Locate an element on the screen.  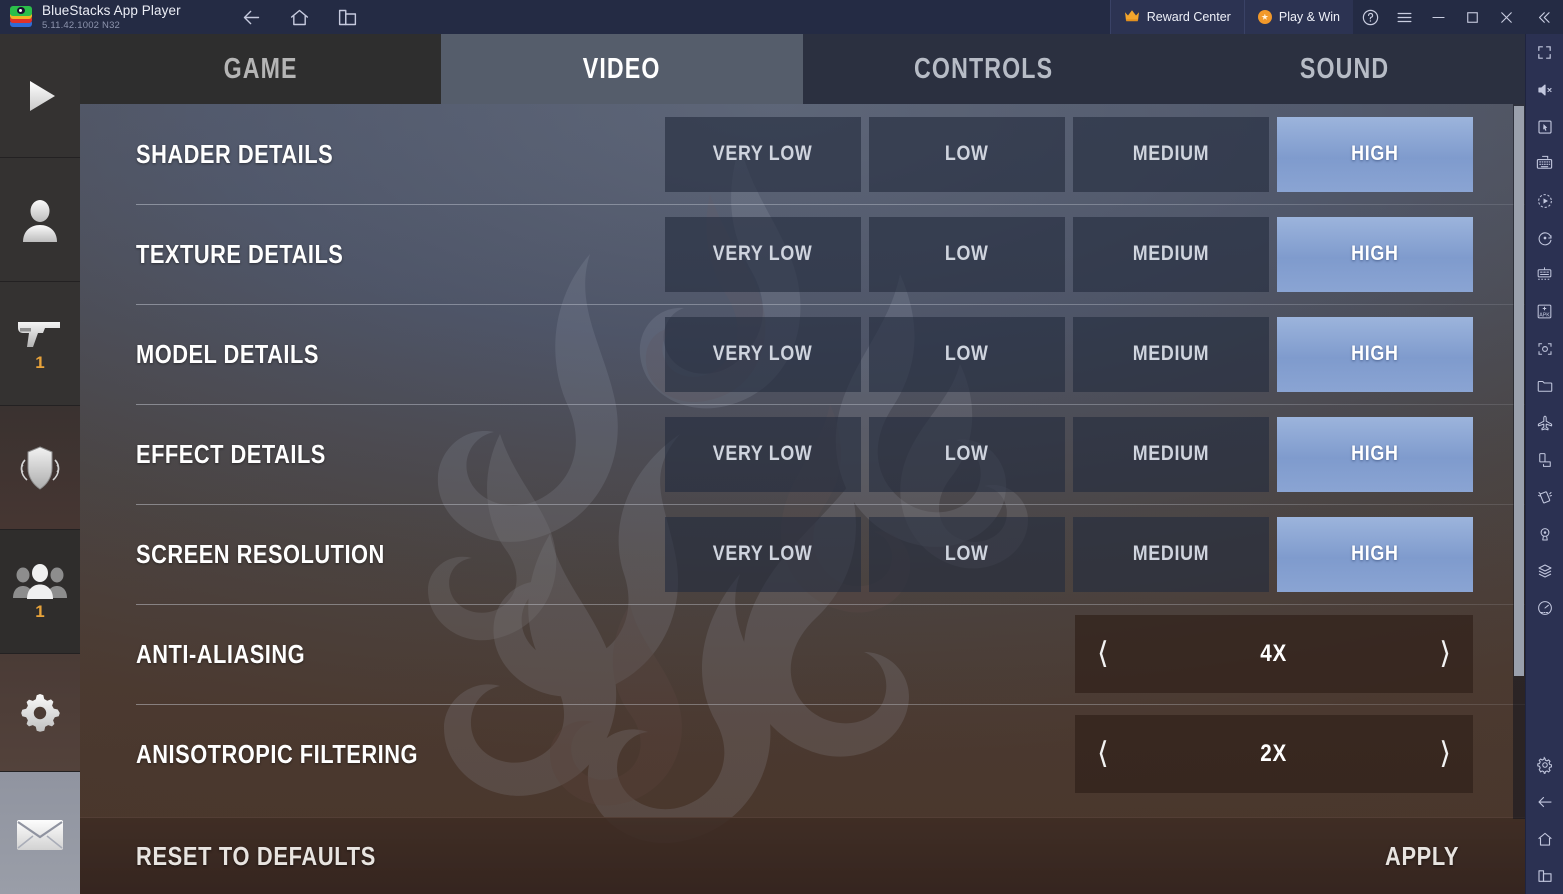
game-left-sidebar: 1 1 is located at coordinates (40, 464).